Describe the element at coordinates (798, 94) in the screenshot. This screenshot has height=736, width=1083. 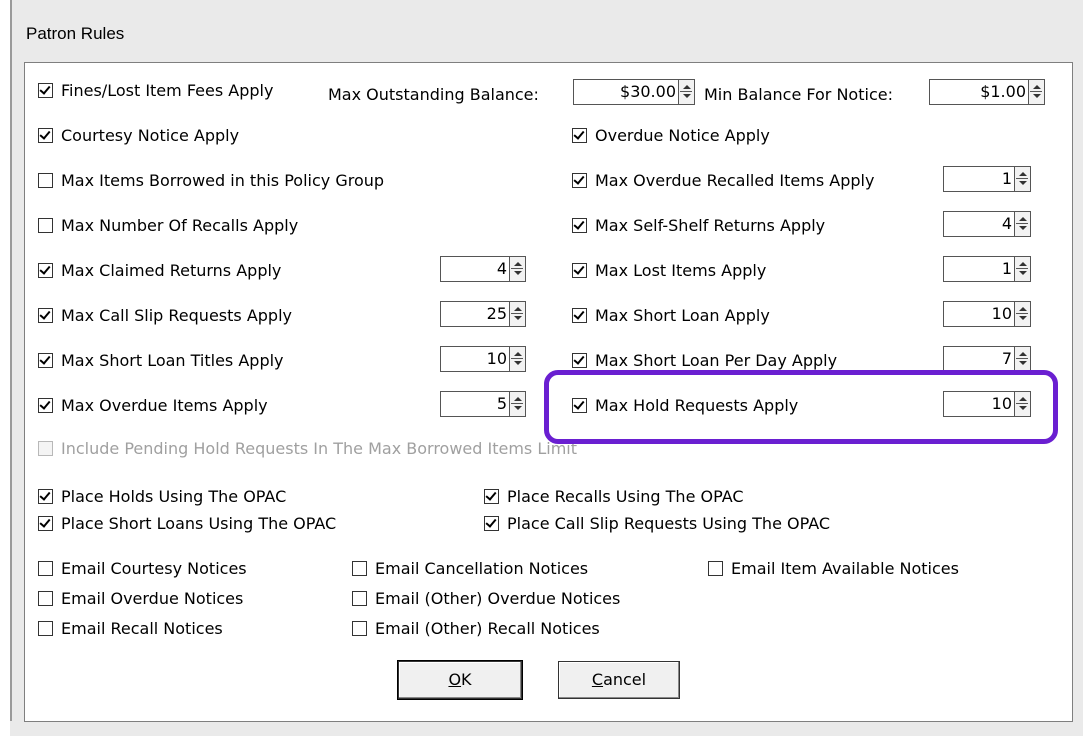
I see `min-balance-label: Min Balance For Notice:` at that location.